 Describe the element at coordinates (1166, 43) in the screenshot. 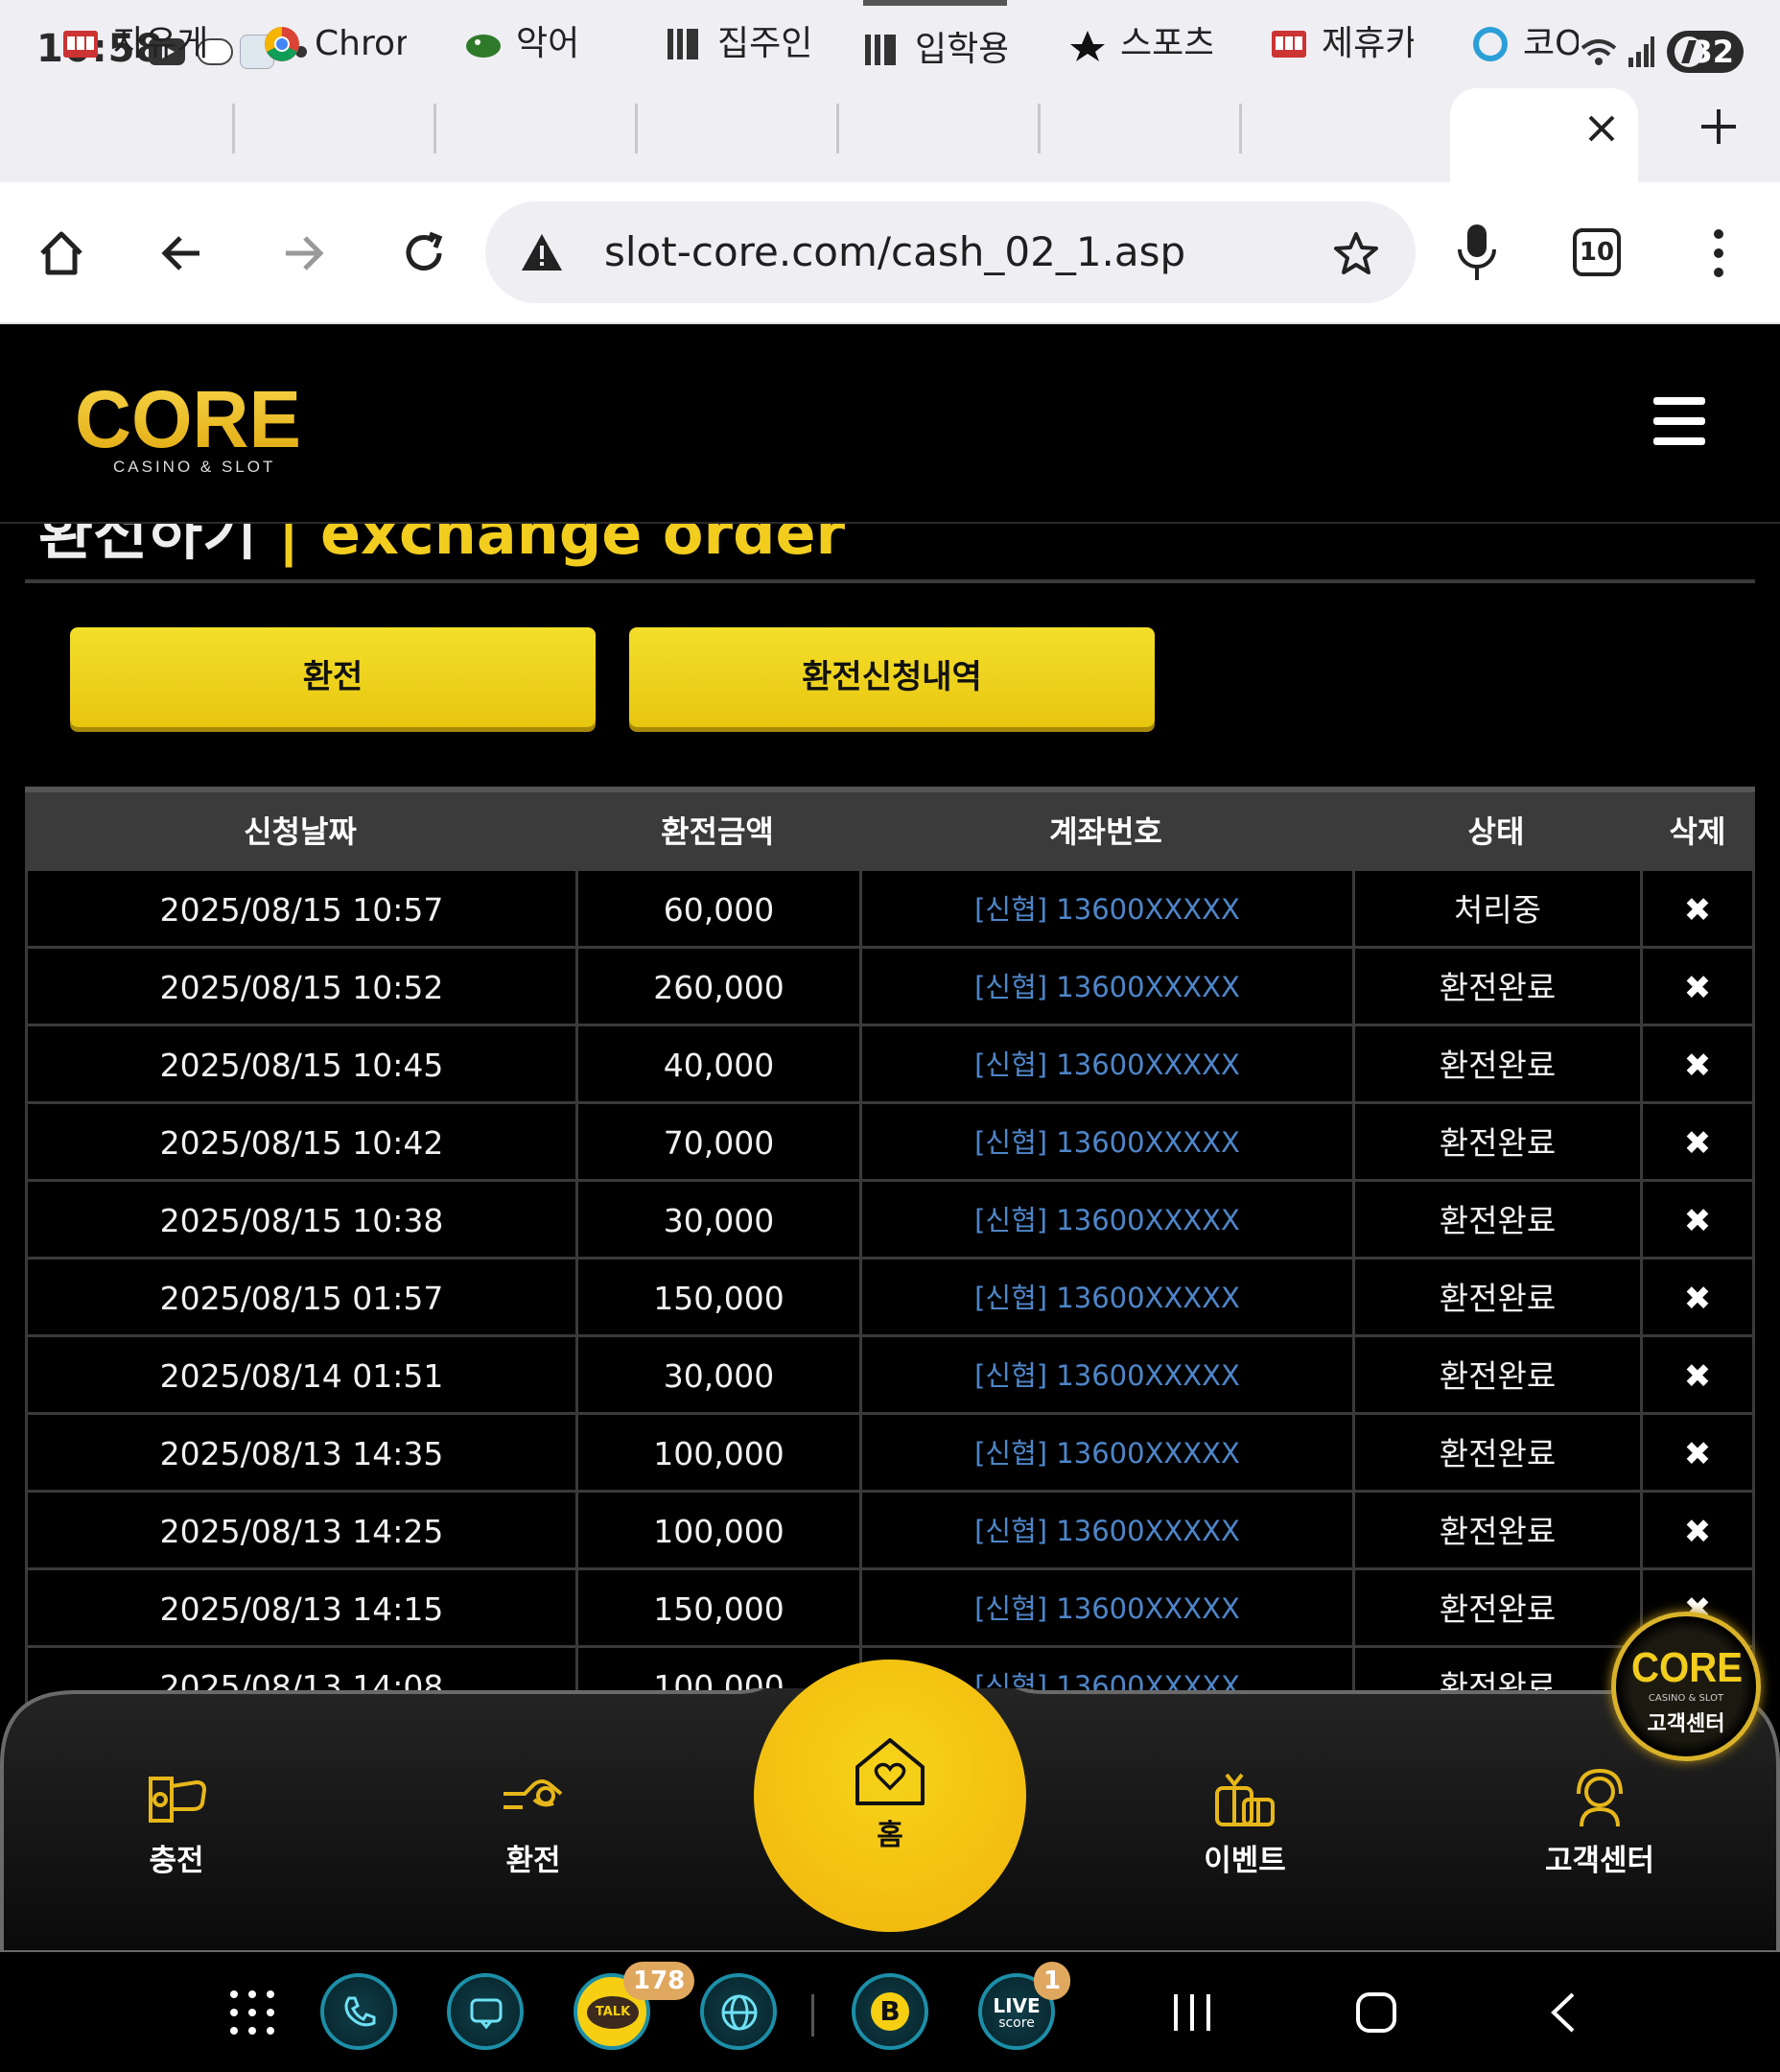

I see `tab-6-label: 스포츠` at that location.